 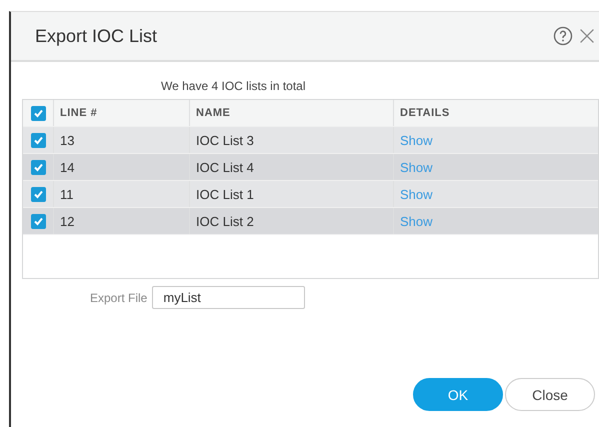 What do you see at coordinates (119, 297) in the screenshot?
I see `field-label: Export File` at bounding box center [119, 297].